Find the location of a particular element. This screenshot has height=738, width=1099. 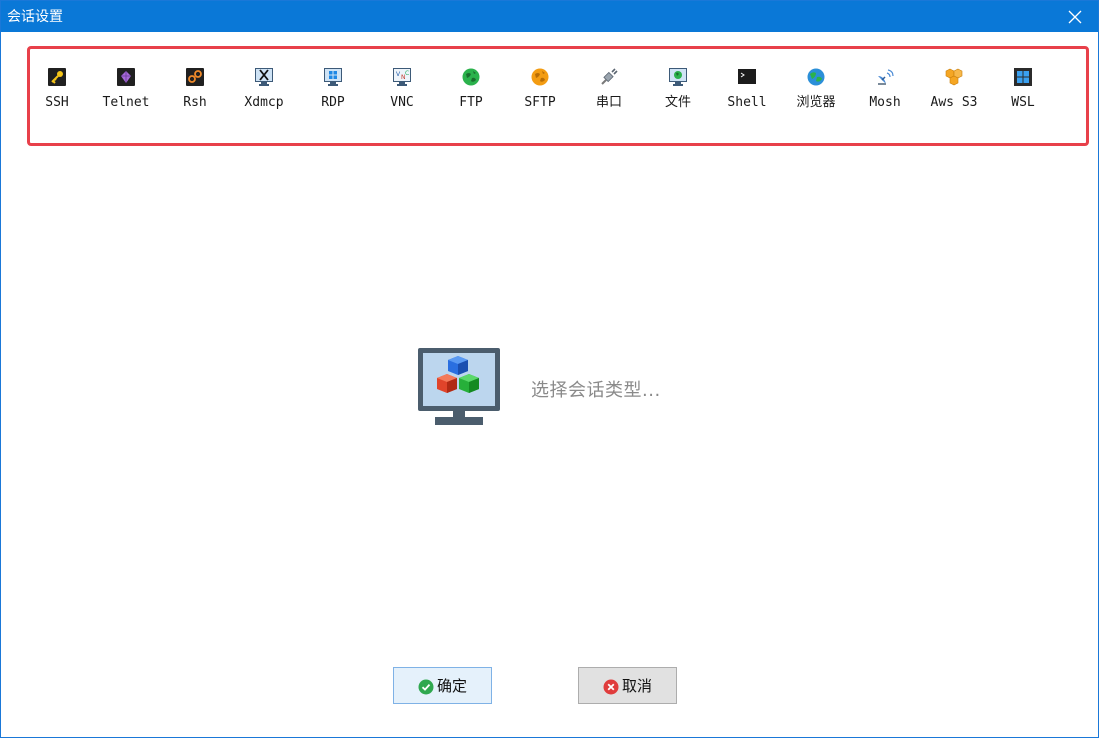

session-type-label: Telnet is located at coordinates (126, 102).